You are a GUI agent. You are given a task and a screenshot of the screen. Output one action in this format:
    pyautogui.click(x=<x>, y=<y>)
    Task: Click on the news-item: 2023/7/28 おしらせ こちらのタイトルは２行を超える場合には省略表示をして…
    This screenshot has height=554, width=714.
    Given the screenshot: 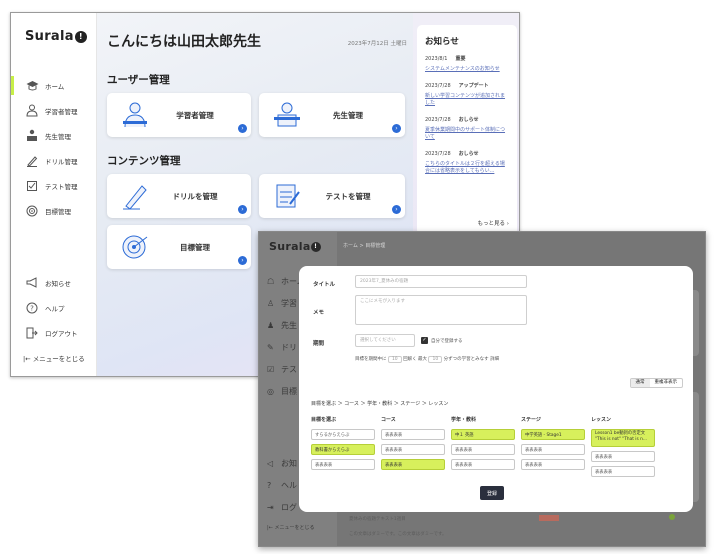 What is the action you would take?
    pyautogui.click(x=467, y=163)
    